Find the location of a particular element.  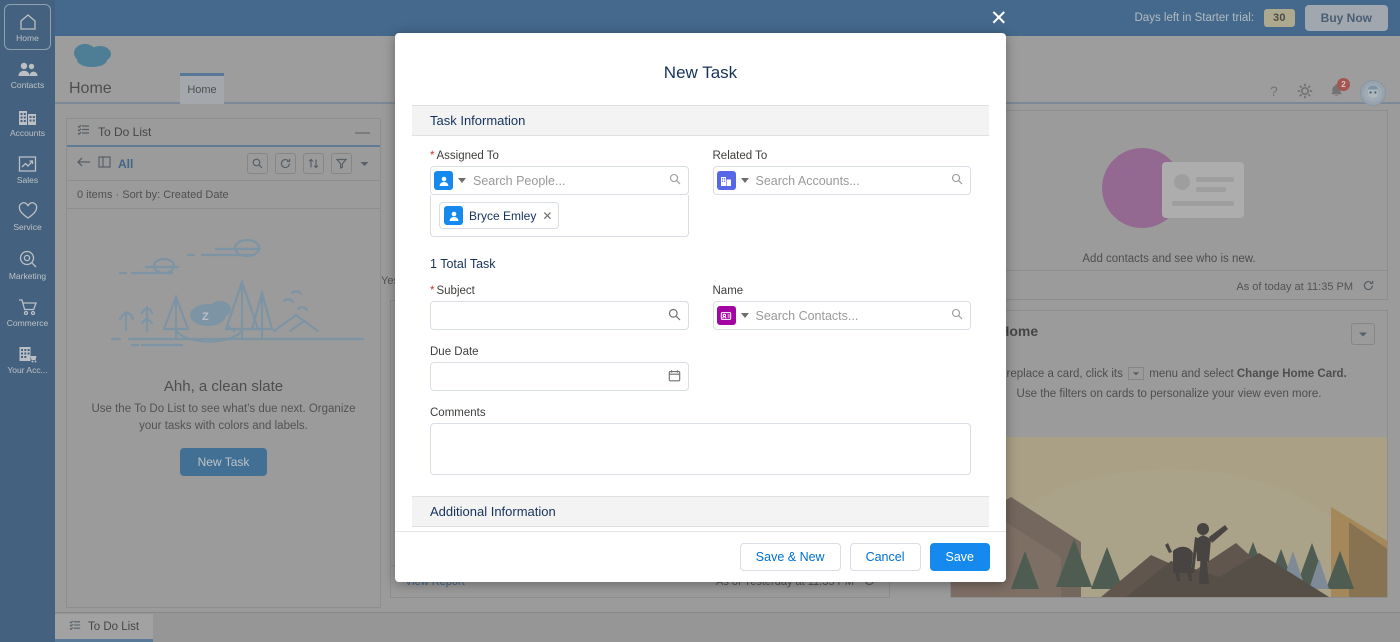

name-lookup is located at coordinates (841, 315).